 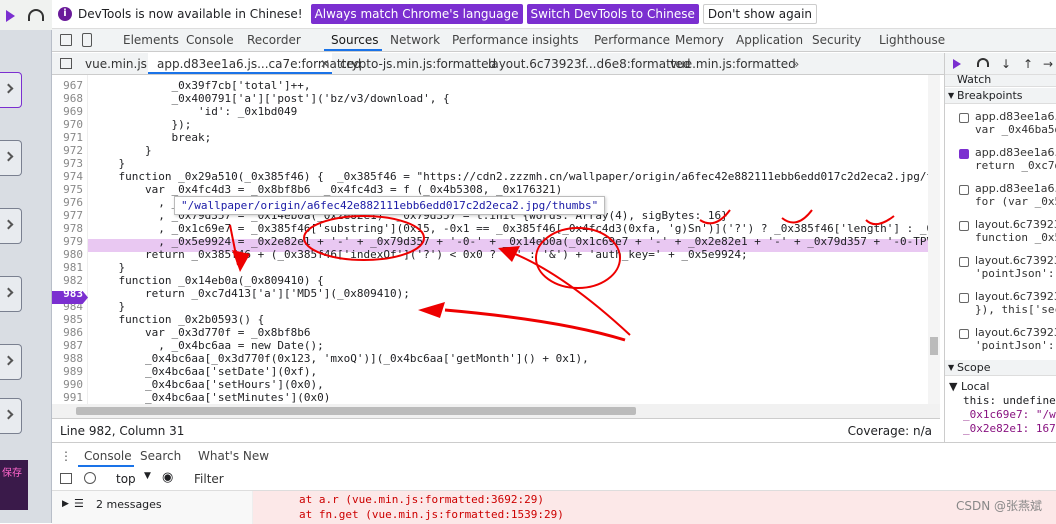 I want to click on messages-count: 2 messages, so click(x=129, y=504).